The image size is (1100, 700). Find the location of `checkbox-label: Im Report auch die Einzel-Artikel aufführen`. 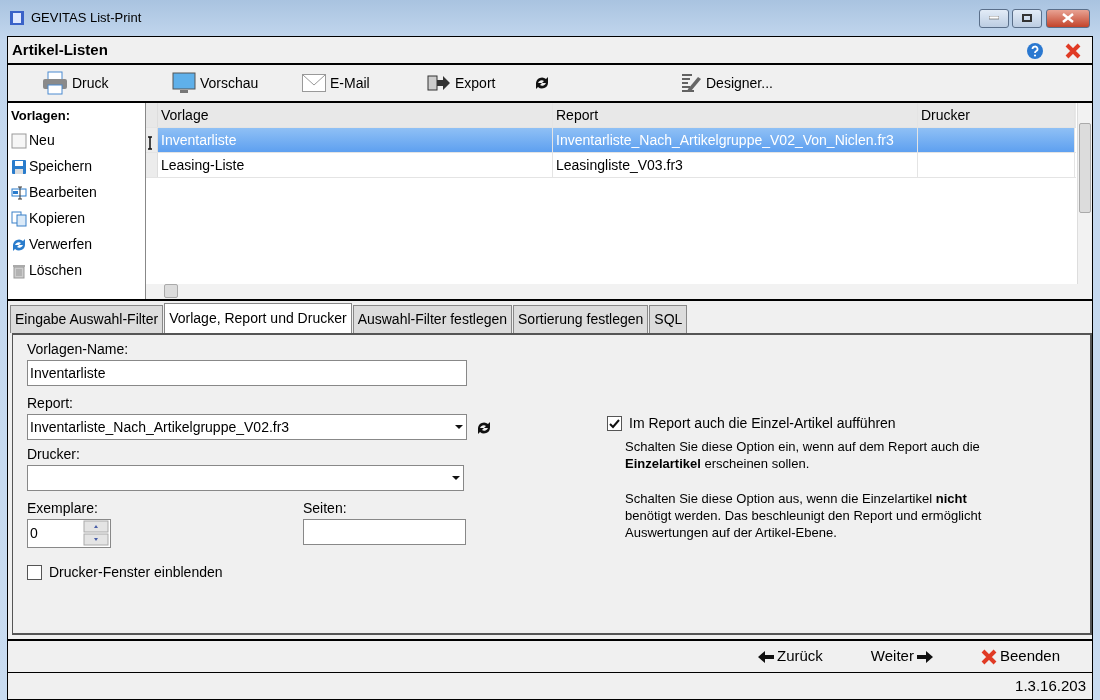

checkbox-label: Im Report auch die Einzel-Artikel aufführen is located at coordinates (762, 423).